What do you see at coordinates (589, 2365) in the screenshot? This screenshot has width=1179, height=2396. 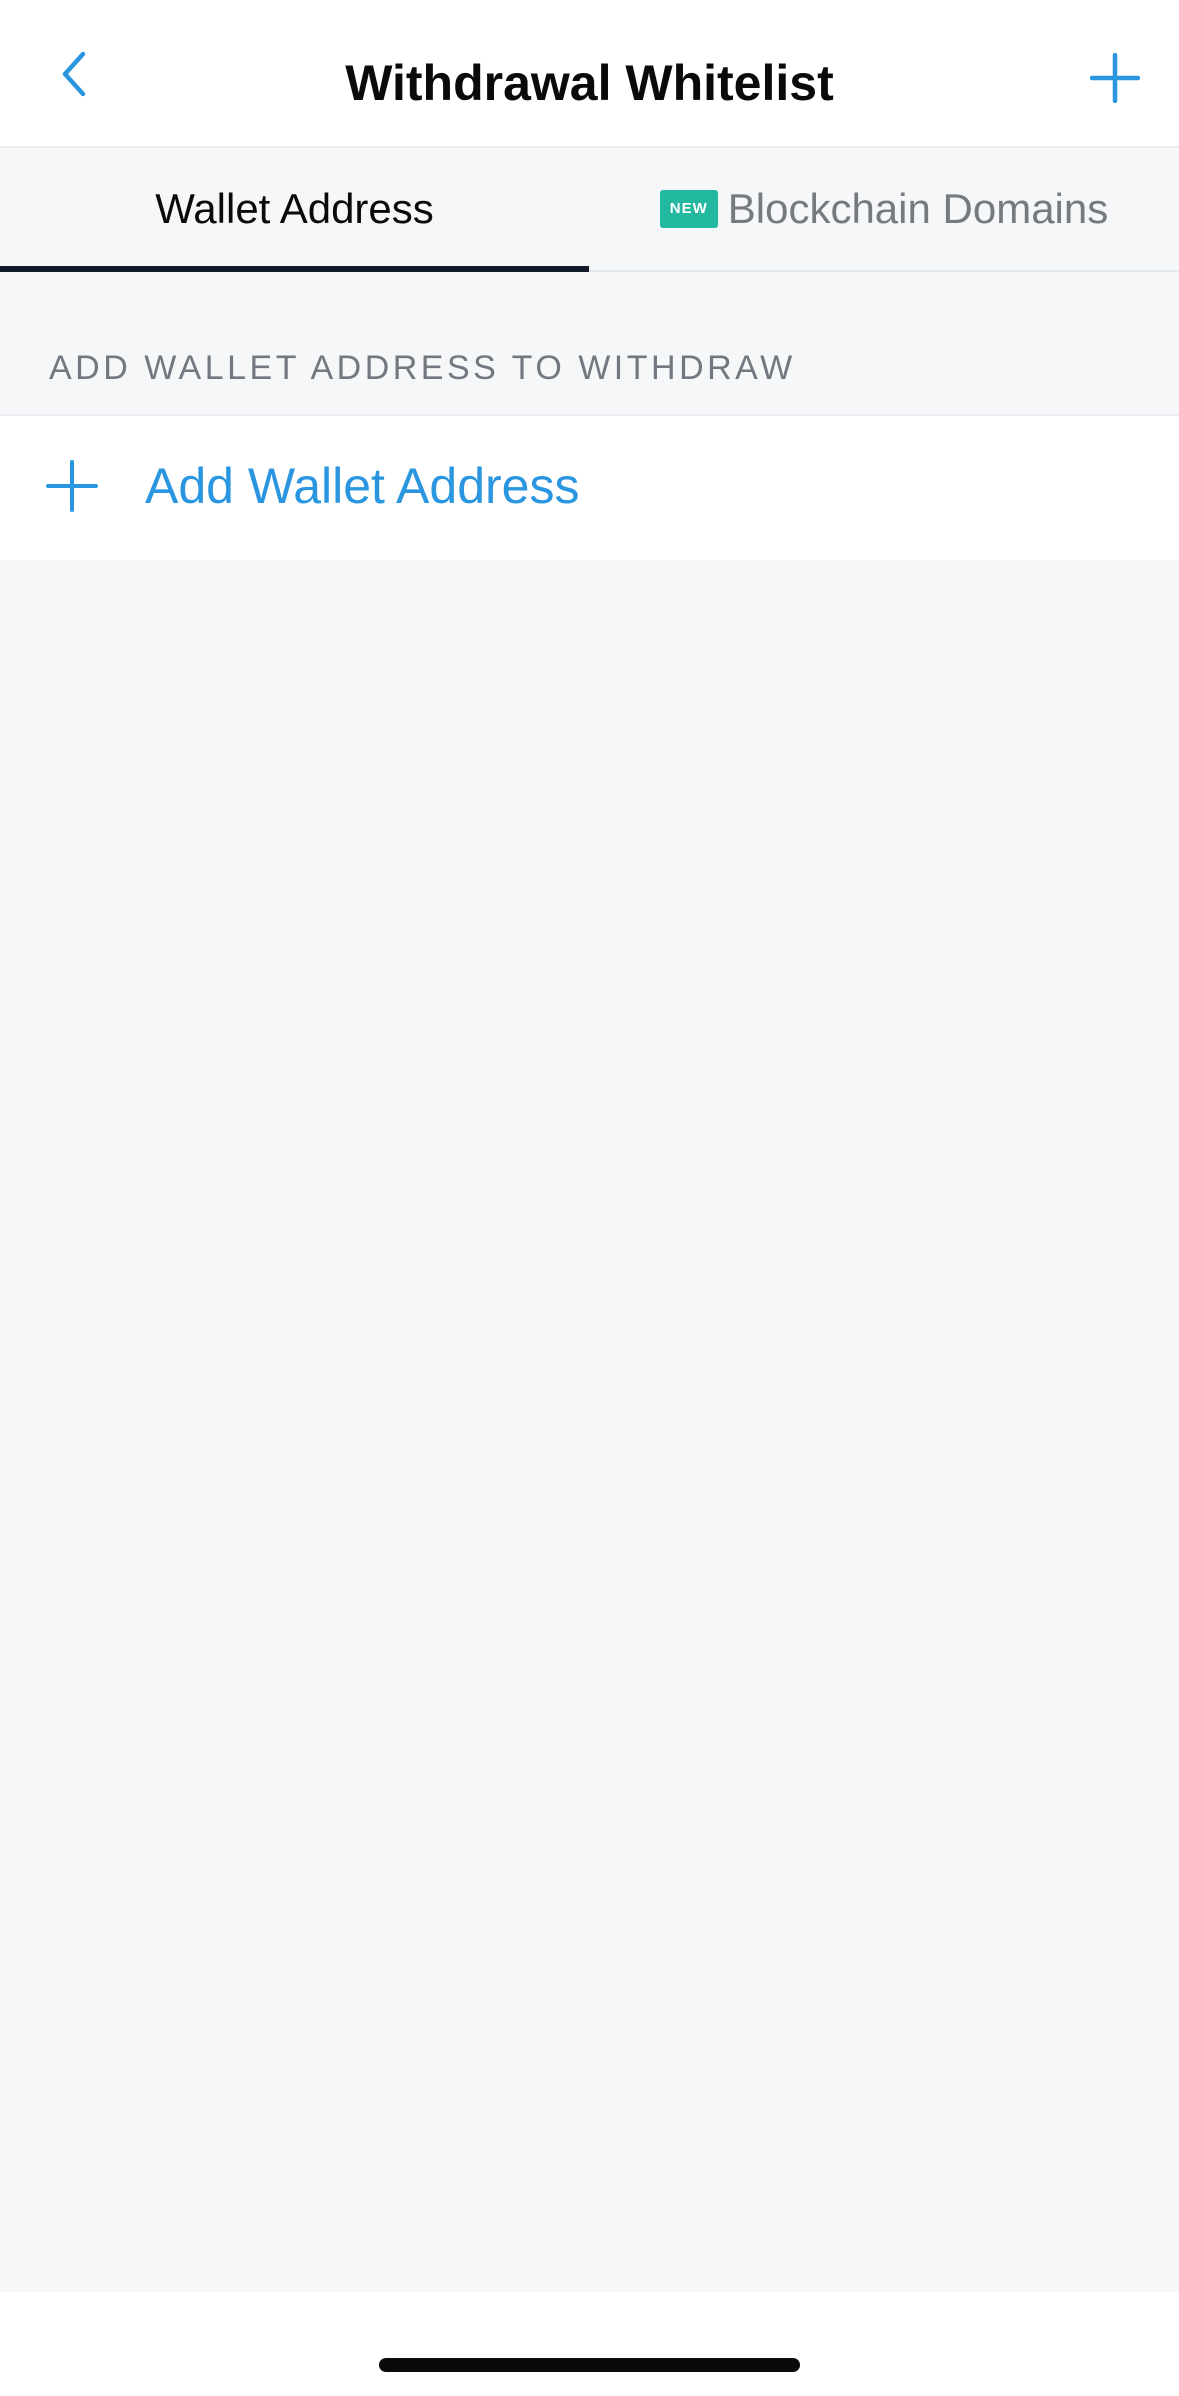 I see `home-indicator` at bounding box center [589, 2365].